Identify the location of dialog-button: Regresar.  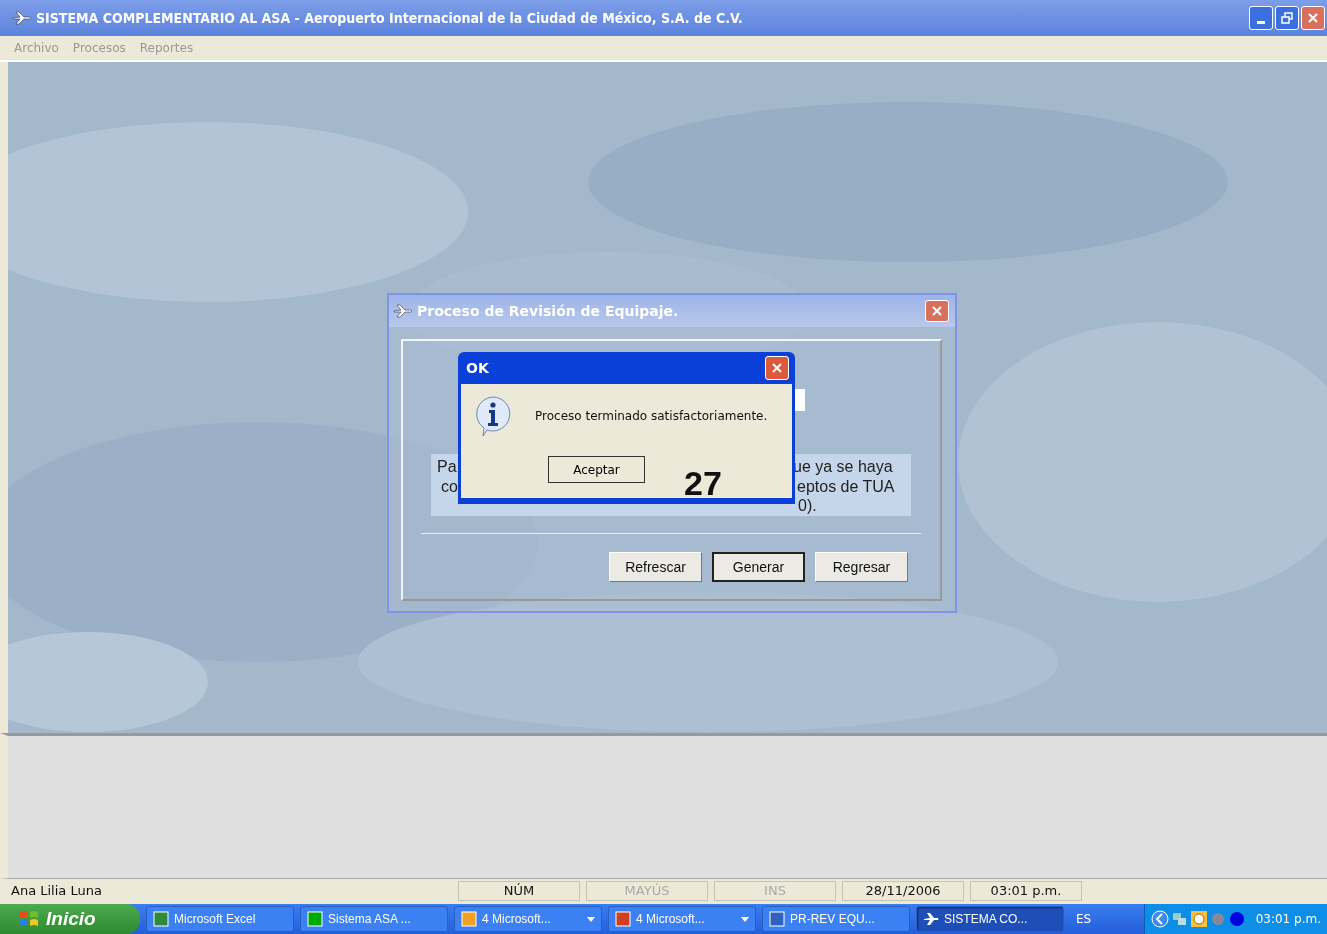
(861, 567).